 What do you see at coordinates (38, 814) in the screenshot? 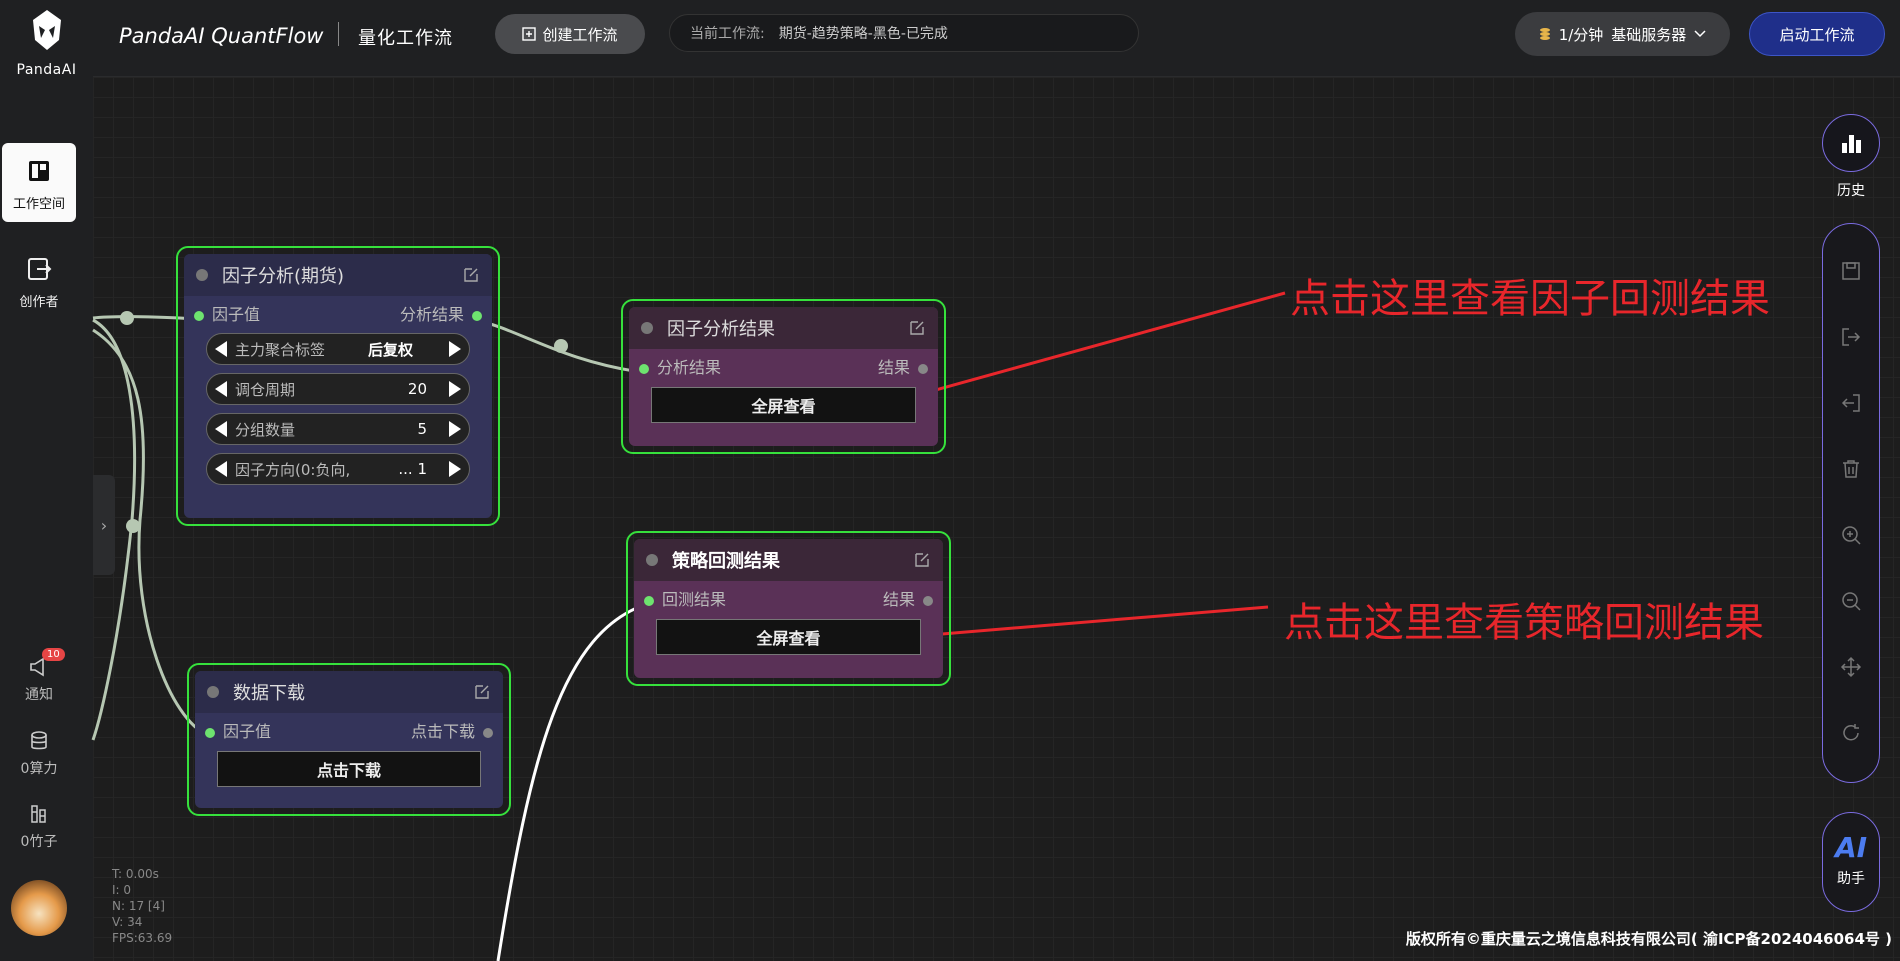
I see `bamboo-icon` at bounding box center [38, 814].